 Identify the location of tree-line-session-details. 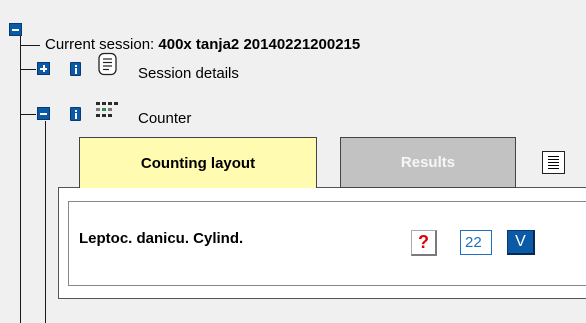
(28, 69).